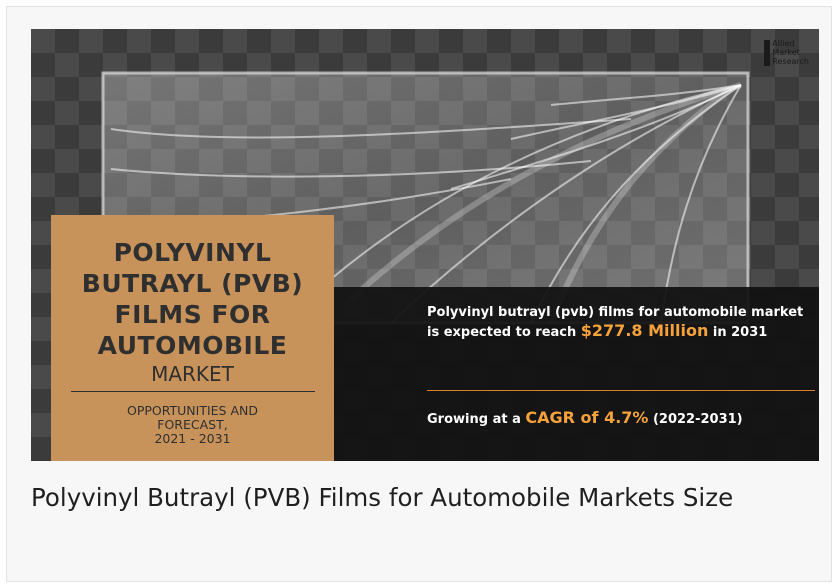  I want to click on logo-mark-icon, so click(767, 53).